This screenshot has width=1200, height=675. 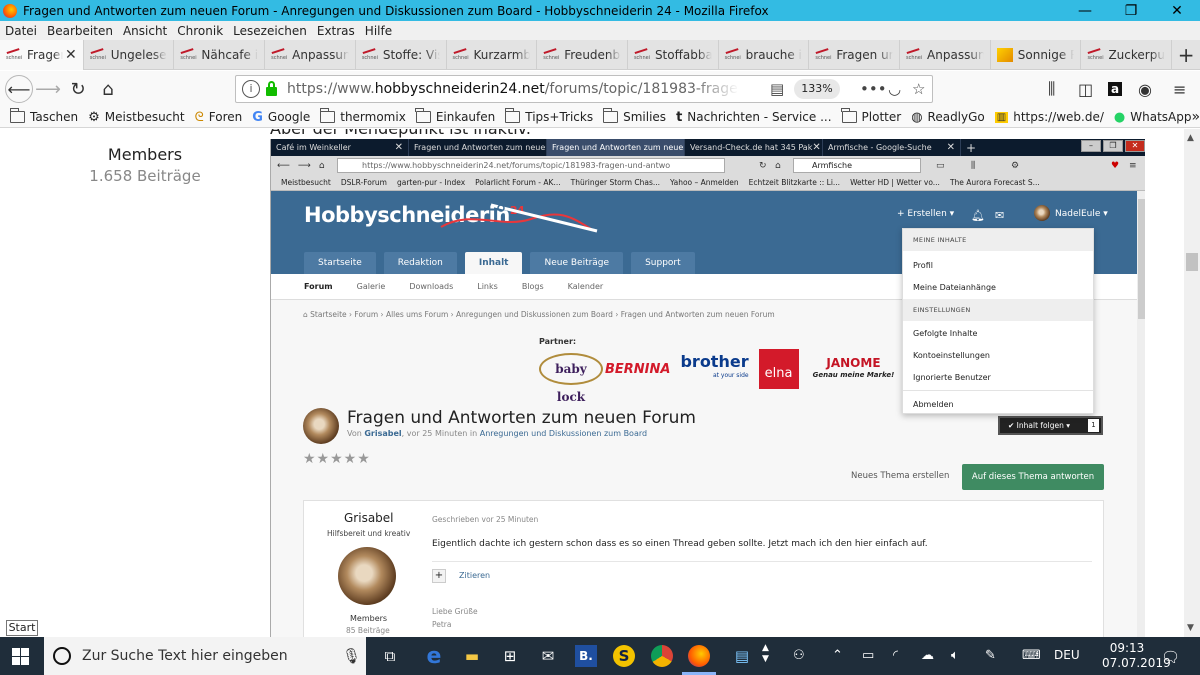 I want to click on dropdown-item-gefolgte: Gefolgte Inhalte, so click(x=945, y=333).